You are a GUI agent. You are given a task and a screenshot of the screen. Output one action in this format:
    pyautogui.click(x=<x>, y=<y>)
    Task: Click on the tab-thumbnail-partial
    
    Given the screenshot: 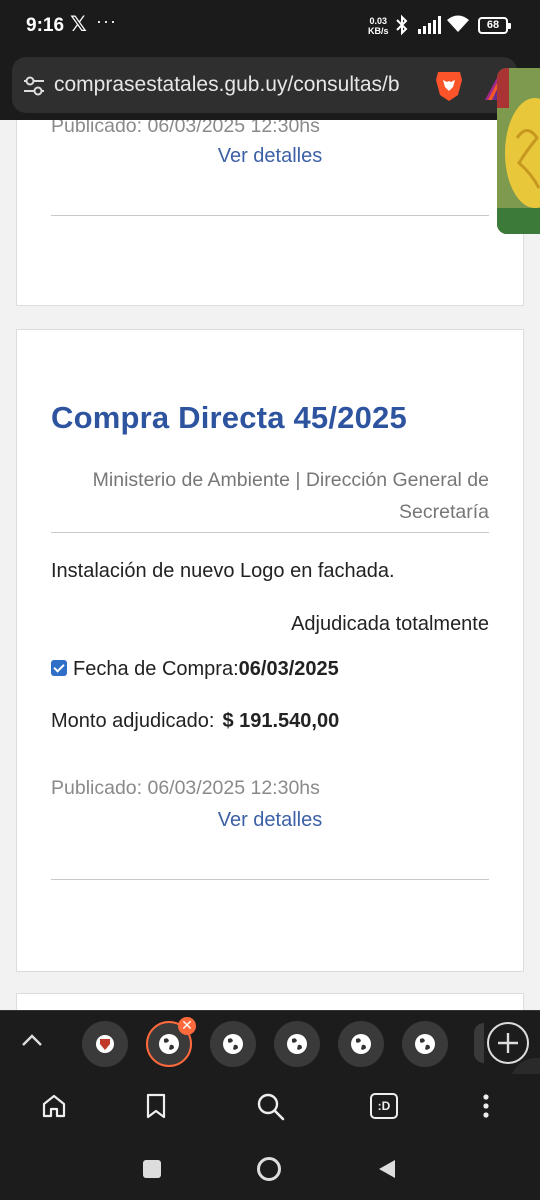 What is the action you would take?
    pyautogui.click(x=479, y=1043)
    